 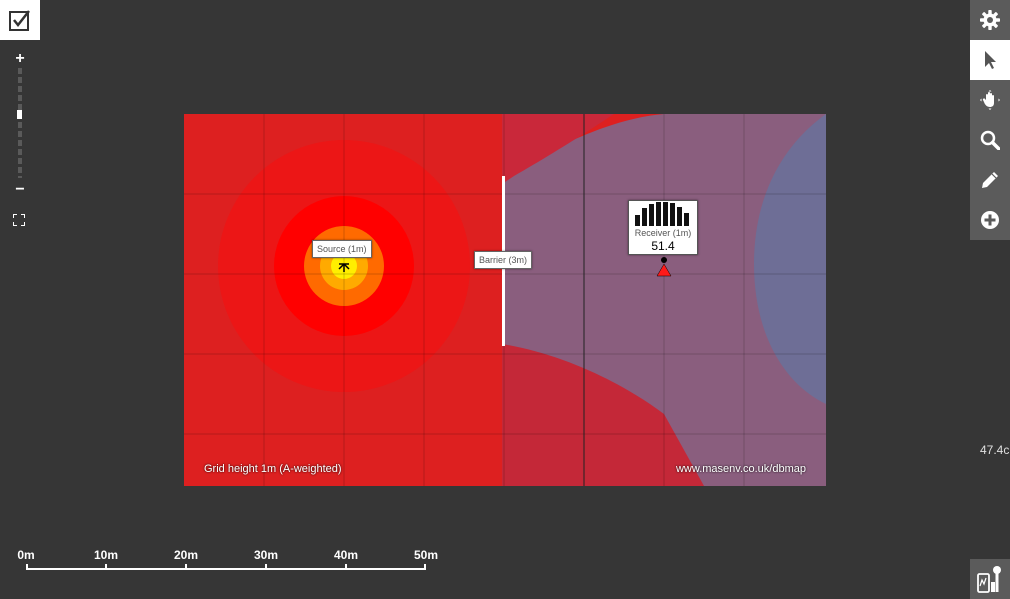 I want to click on settings-button, so click(x=990, y=20).